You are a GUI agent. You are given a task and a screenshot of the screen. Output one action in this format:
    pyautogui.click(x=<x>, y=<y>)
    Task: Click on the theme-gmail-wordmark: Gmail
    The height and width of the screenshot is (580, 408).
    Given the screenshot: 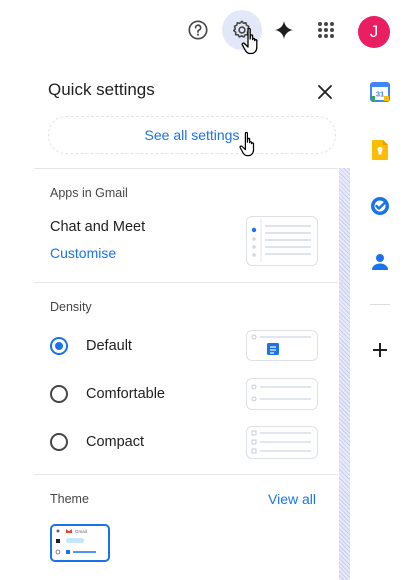 What is the action you would take?
    pyautogui.click(x=81, y=531)
    